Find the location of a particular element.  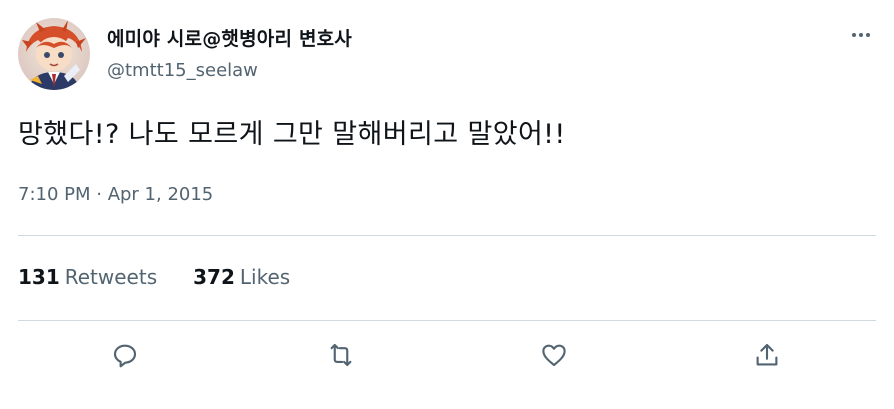

share-button is located at coordinates (767, 355).